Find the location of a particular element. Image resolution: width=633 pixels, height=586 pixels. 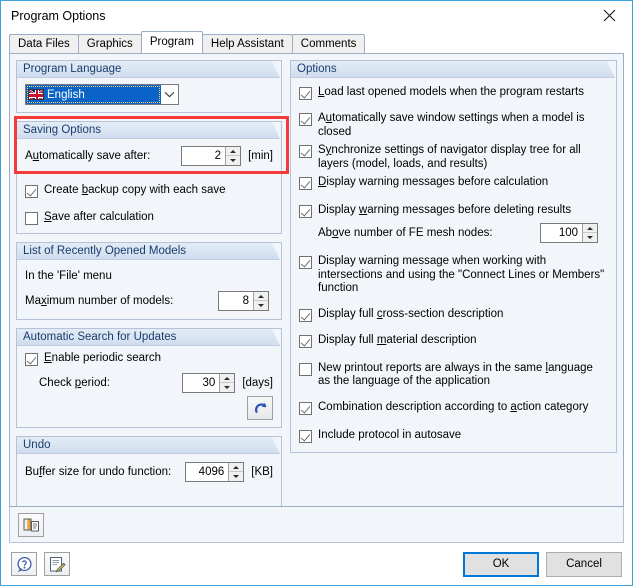

check-period-label: Check period: is located at coordinates (74, 383).